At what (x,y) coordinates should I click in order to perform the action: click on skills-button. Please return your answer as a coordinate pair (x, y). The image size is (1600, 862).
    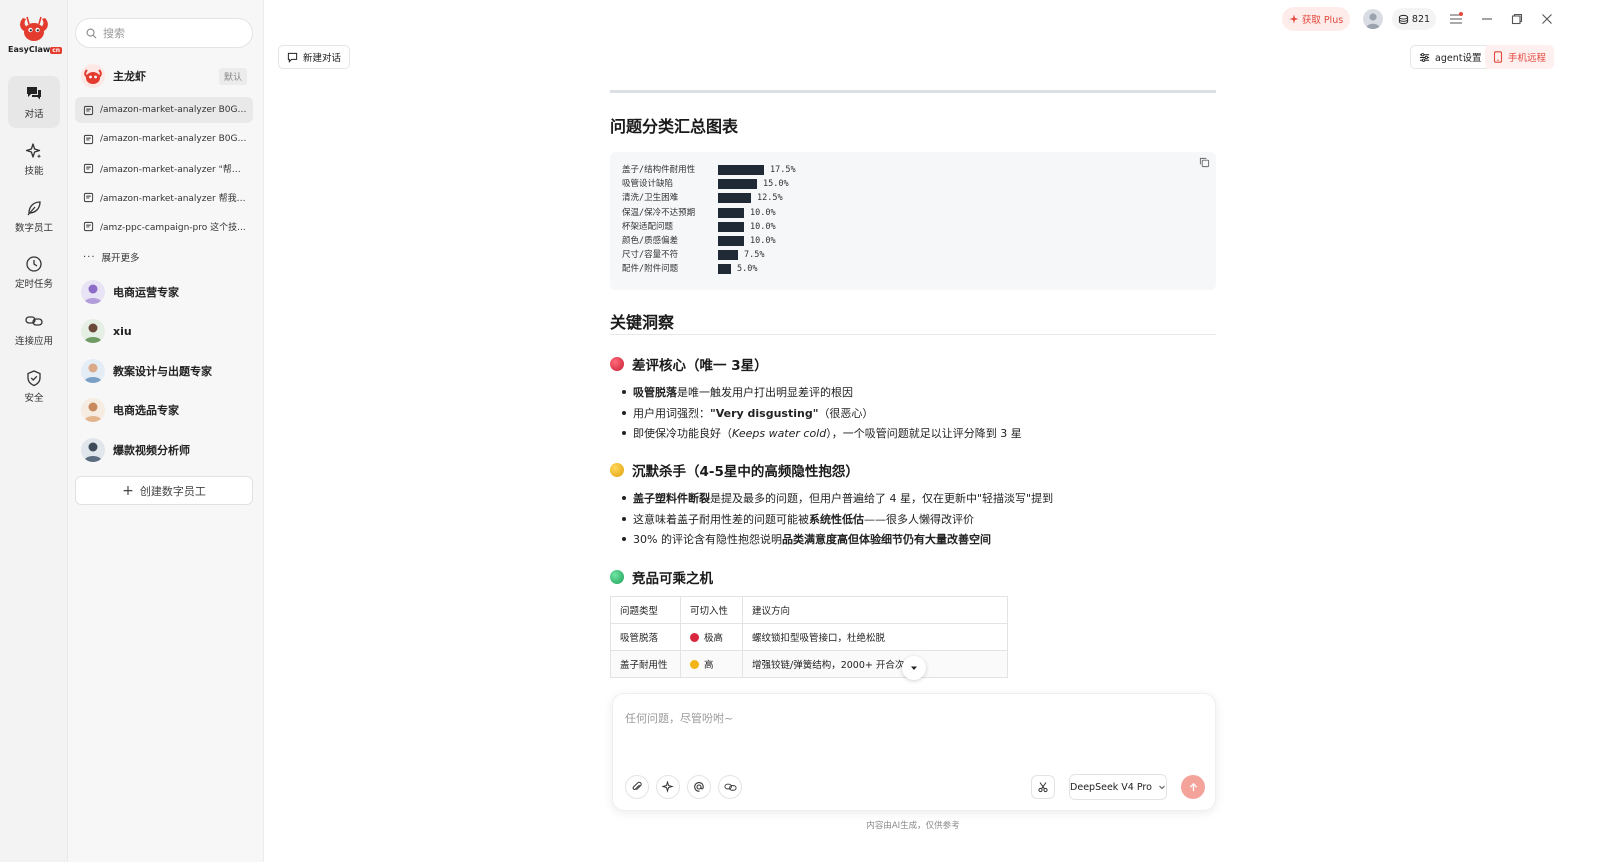
    Looking at the image, I should click on (668, 787).